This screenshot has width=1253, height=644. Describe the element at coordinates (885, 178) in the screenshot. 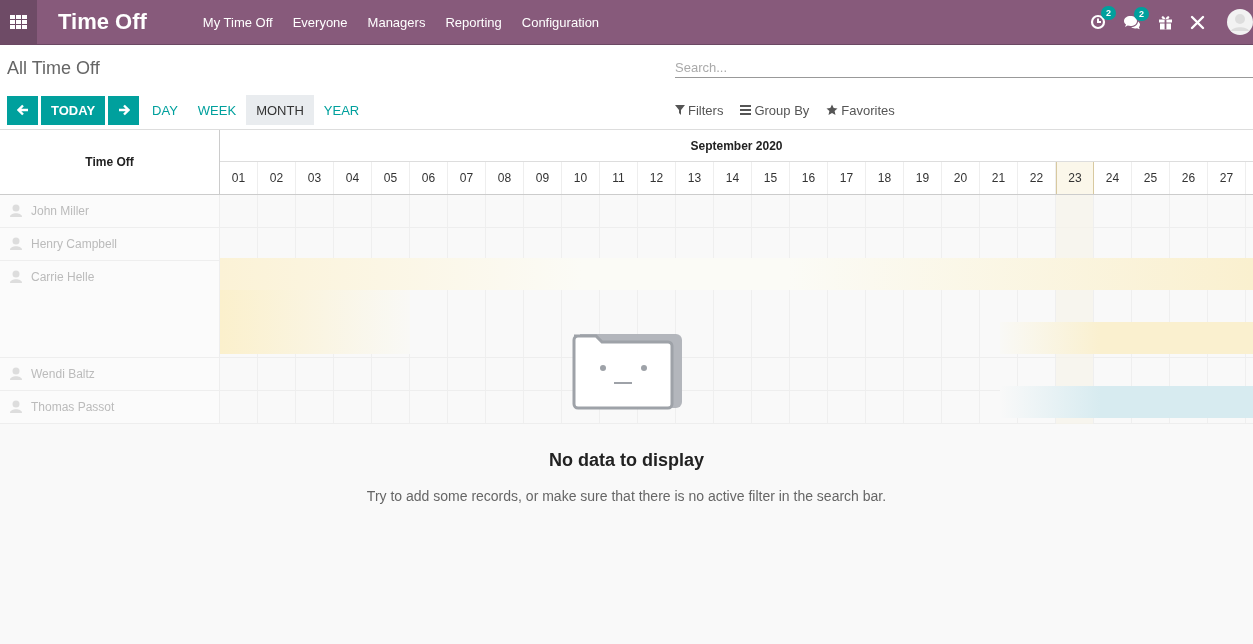

I see `day-header: 18` at that location.